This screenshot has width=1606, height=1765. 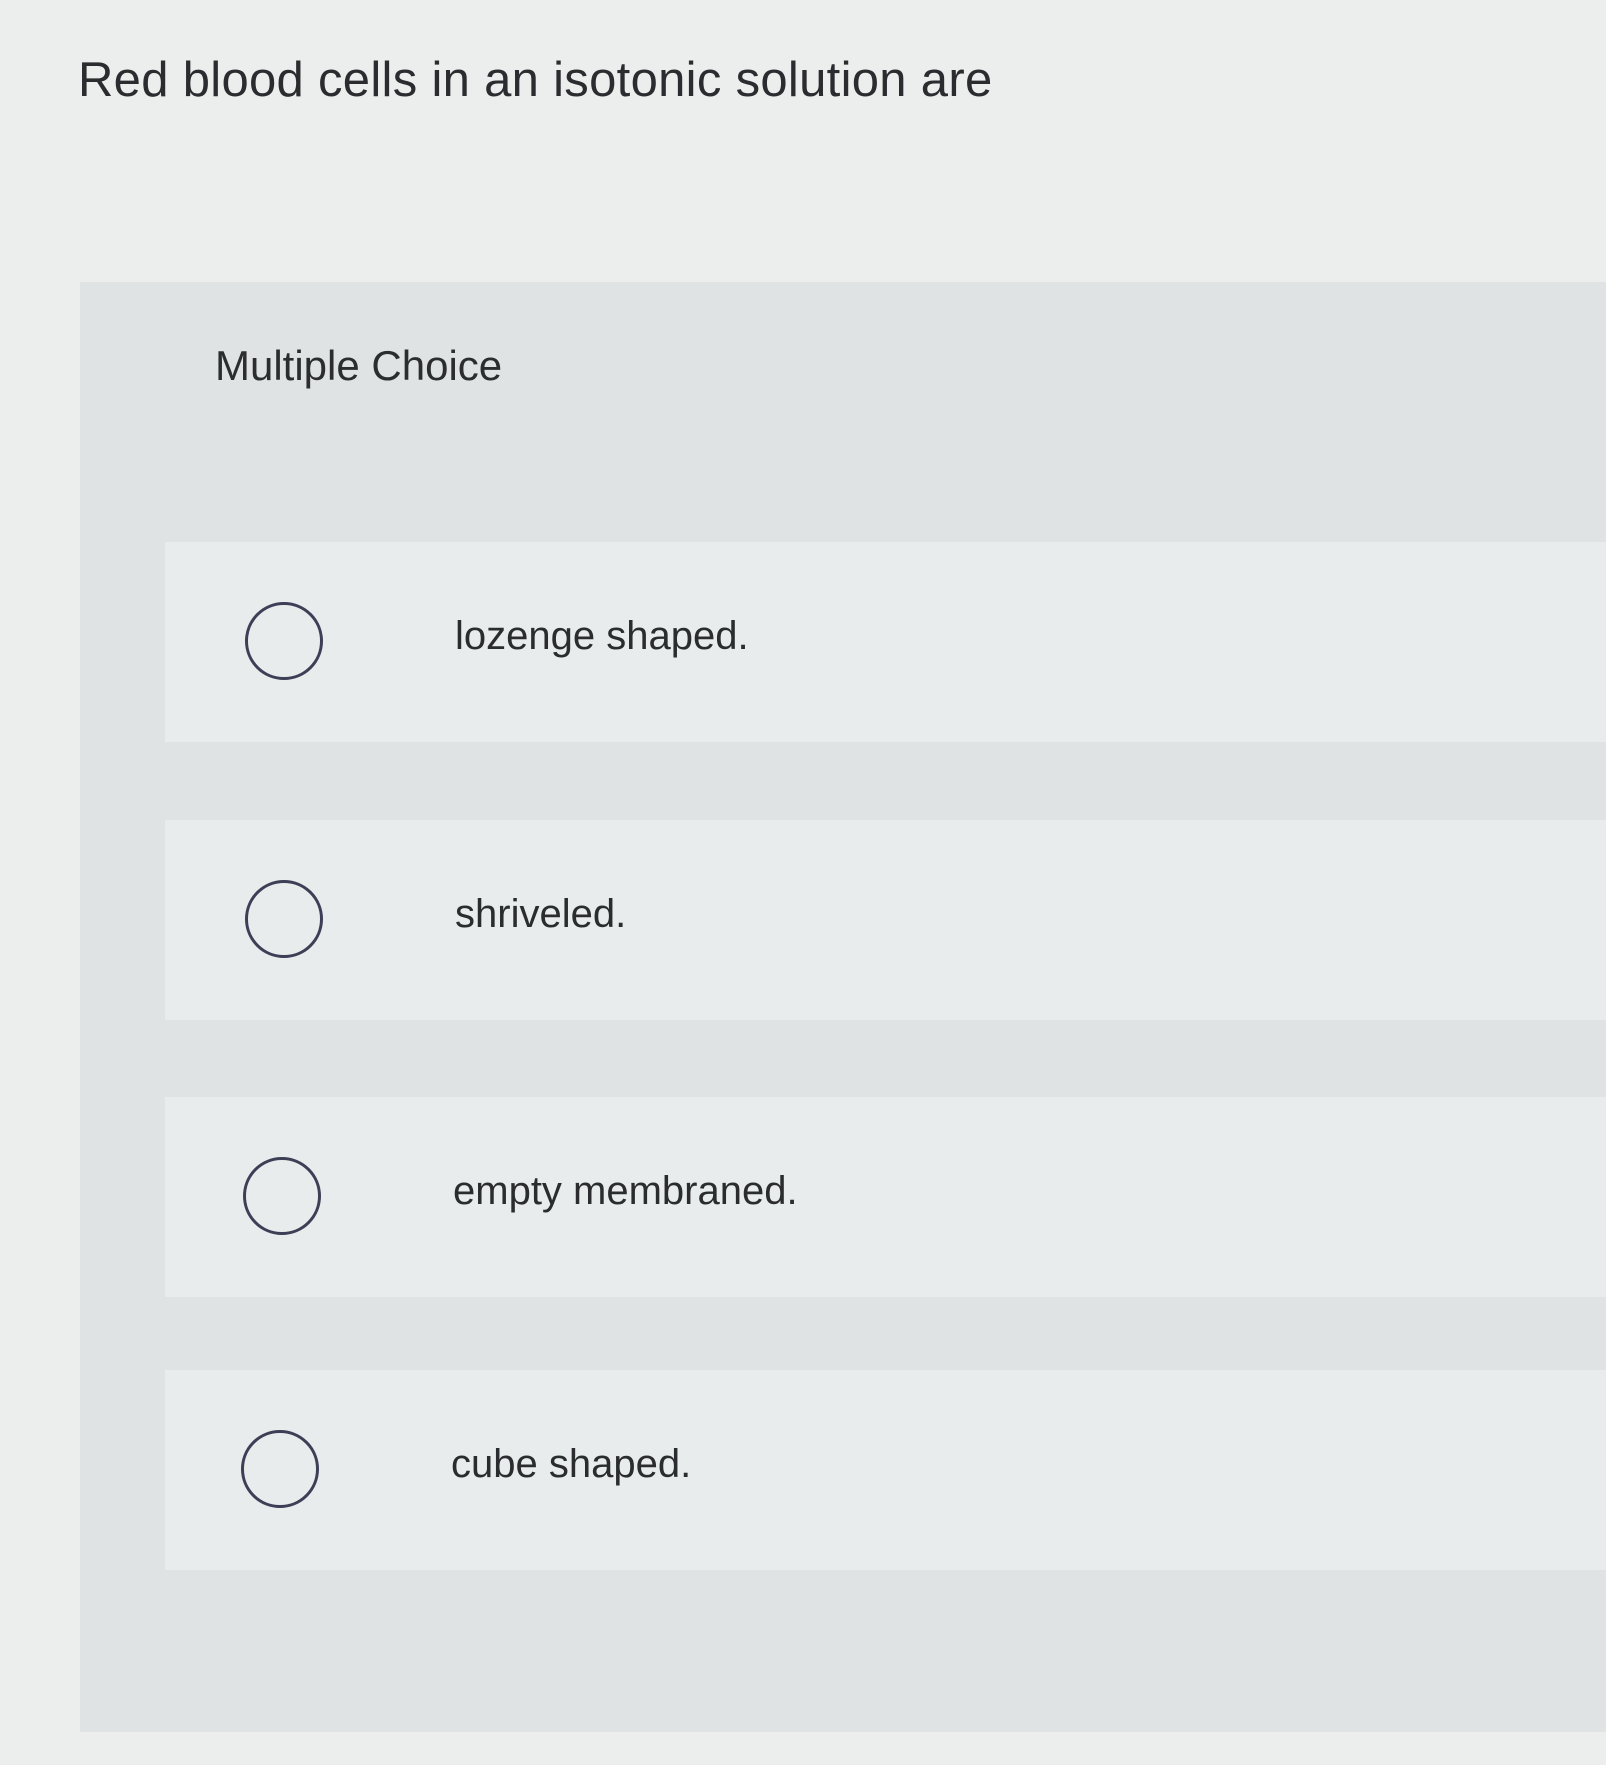 What do you see at coordinates (541, 914) in the screenshot?
I see `option-label: shriveled.` at bounding box center [541, 914].